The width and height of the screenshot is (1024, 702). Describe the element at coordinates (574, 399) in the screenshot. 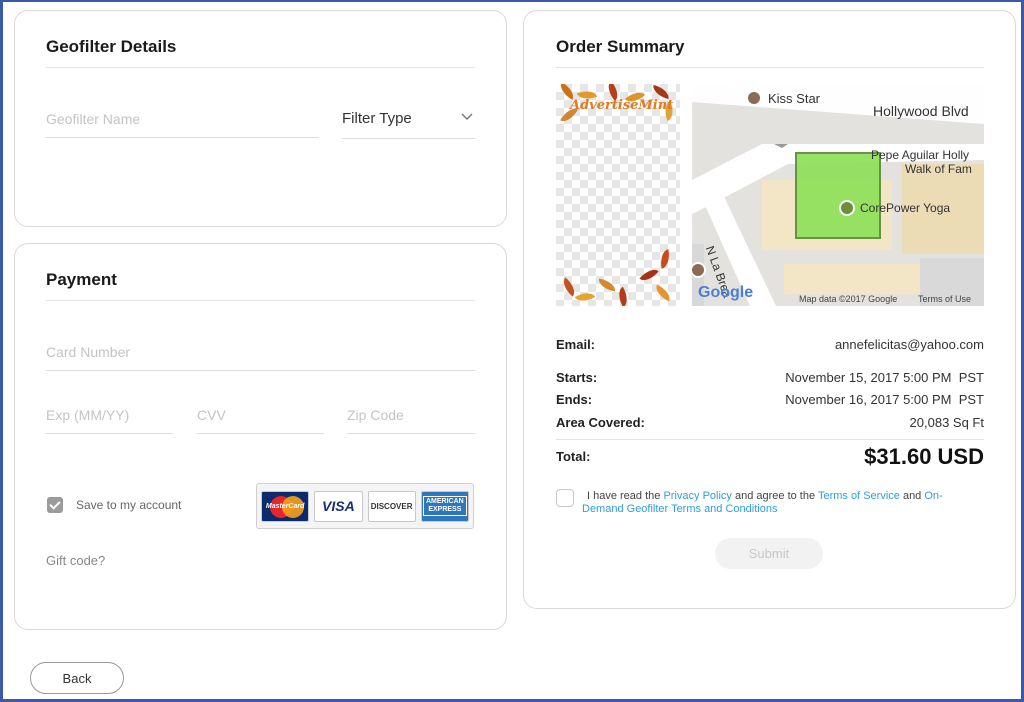

I see `ends-label: Ends:` at that location.